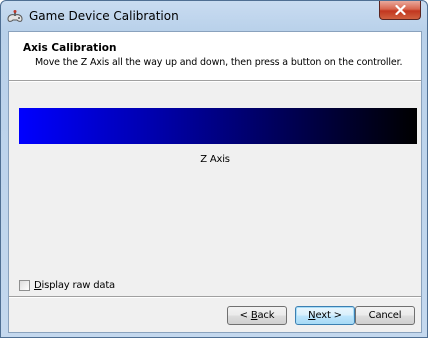 The width and height of the screenshot is (428, 338). Describe the element at coordinates (215, 159) in the screenshot. I see `axis-label: Z Axis` at that location.